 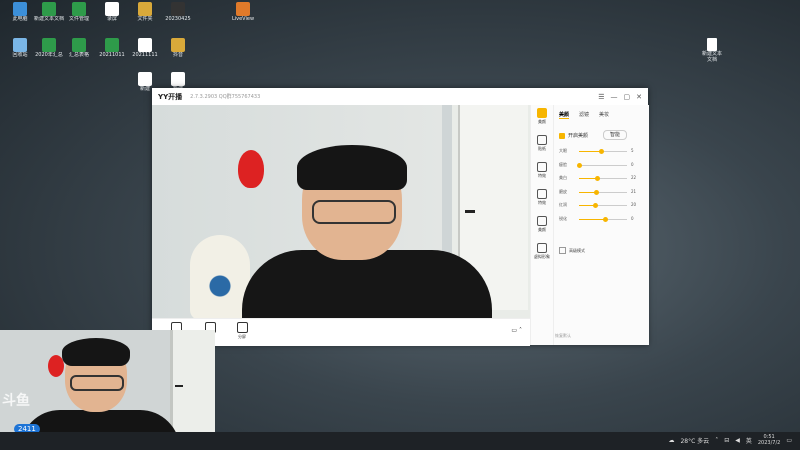 I want to click on weather-icon: ☁, so click(x=671, y=440).